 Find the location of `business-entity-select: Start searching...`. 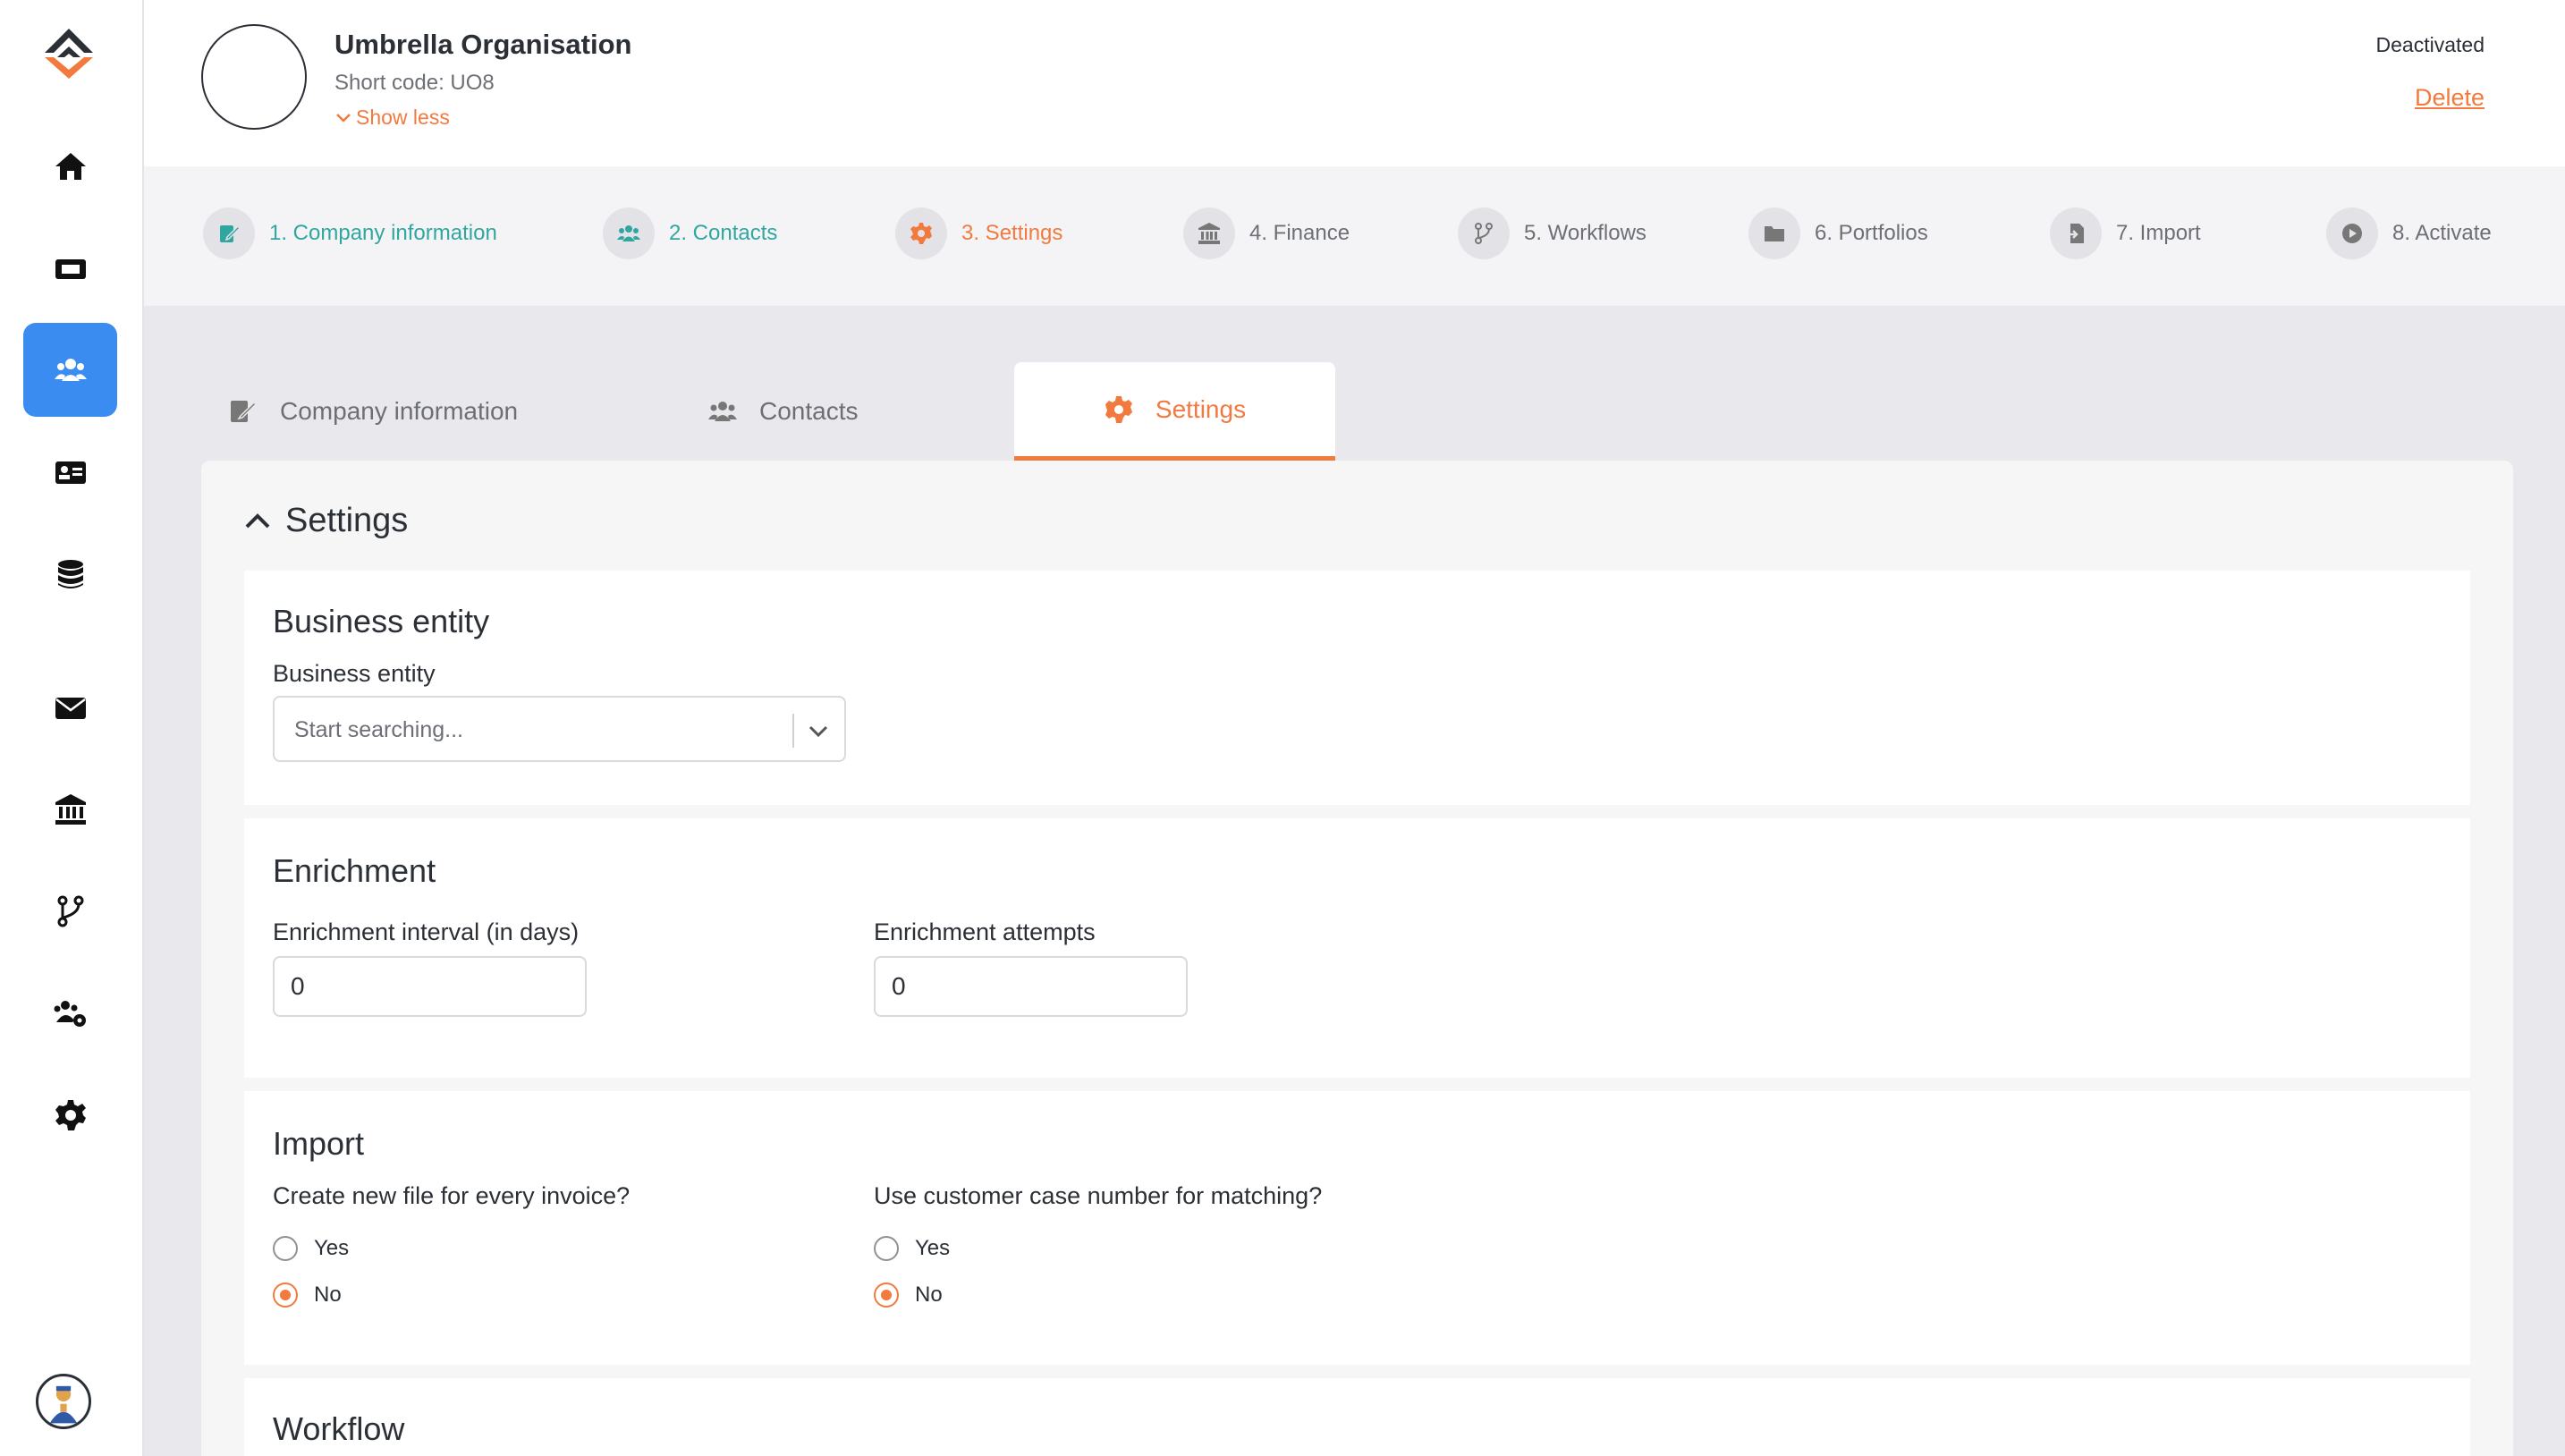

business-entity-select: Start searching... is located at coordinates (559, 729).